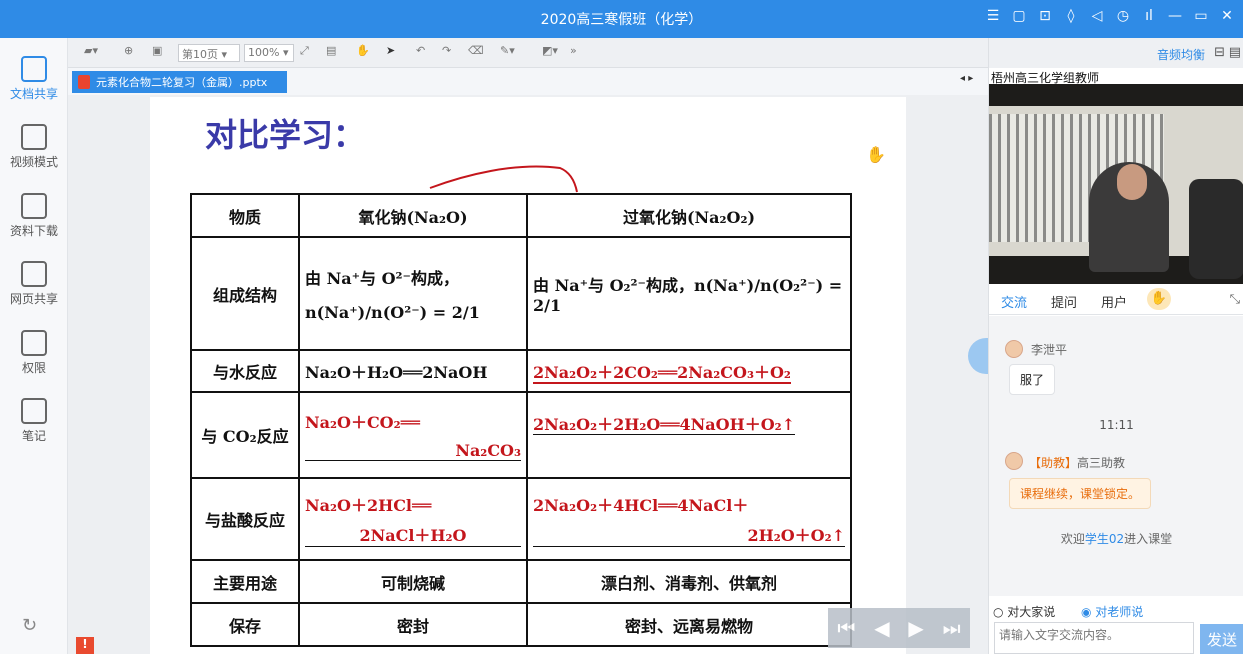 The height and width of the screenshot is (654, 1243). Describe the element at coordinates (876, 154) in the screenshot. I see `hand-cursor-icon: ✋` at that location.